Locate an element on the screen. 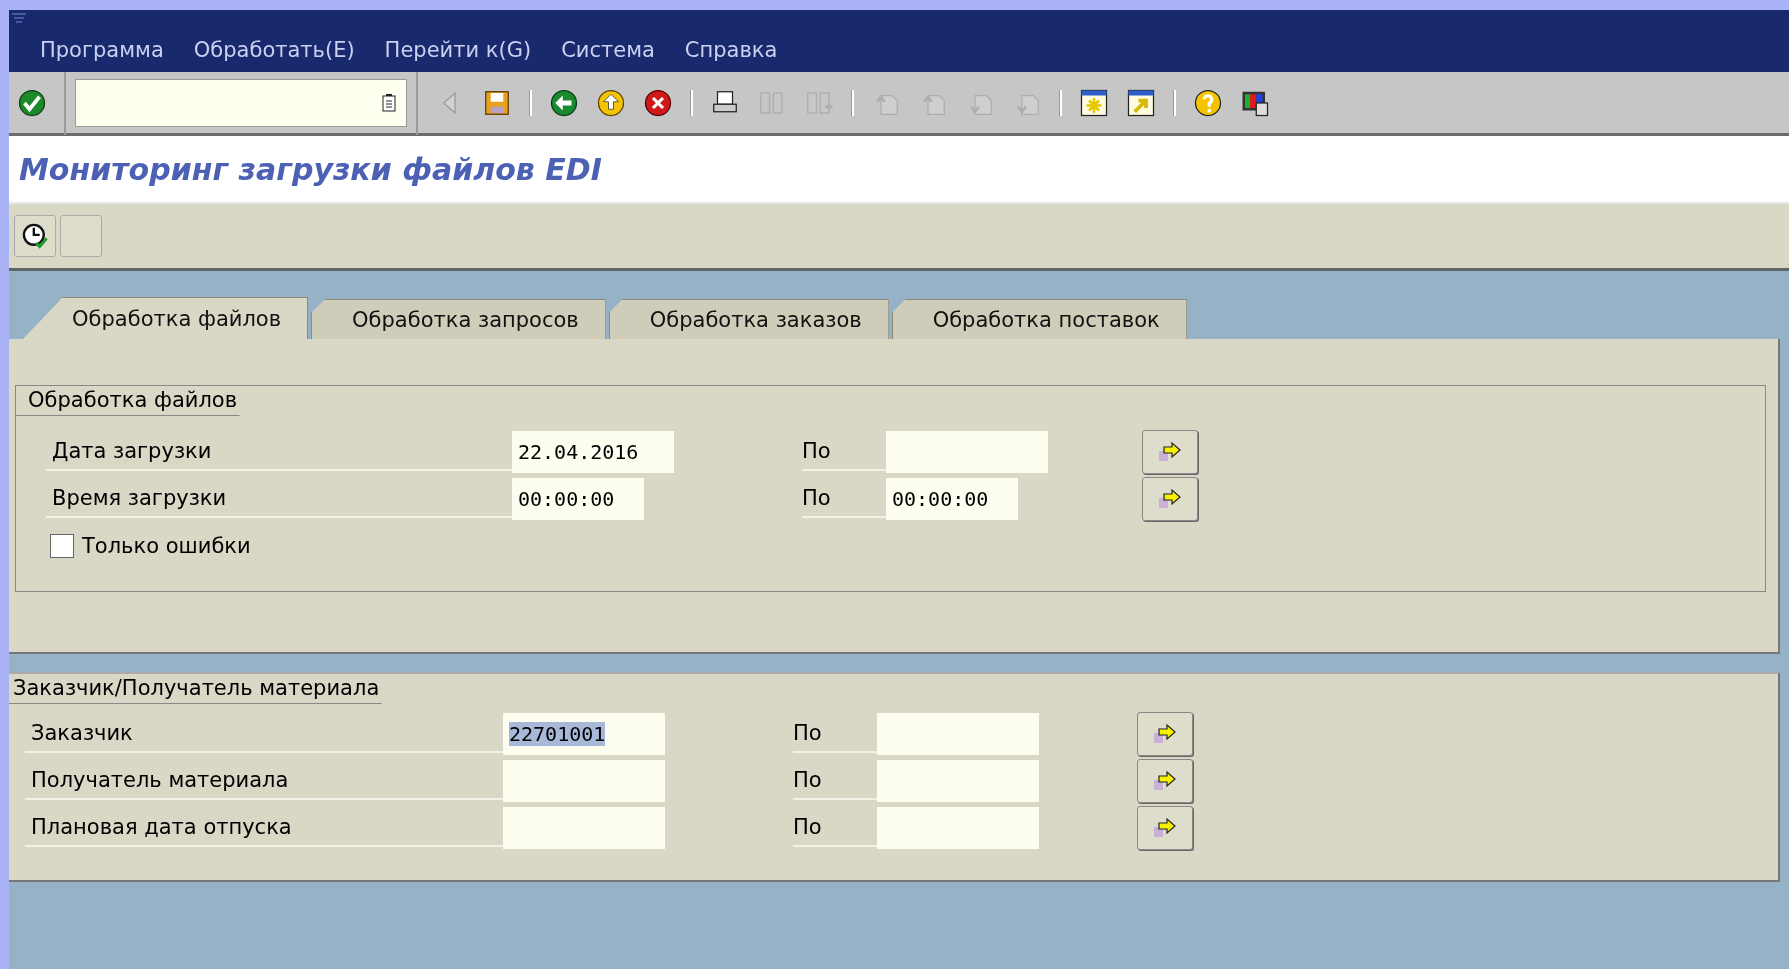  field-label: Дата загрузки is located at coordinates (279, 451).